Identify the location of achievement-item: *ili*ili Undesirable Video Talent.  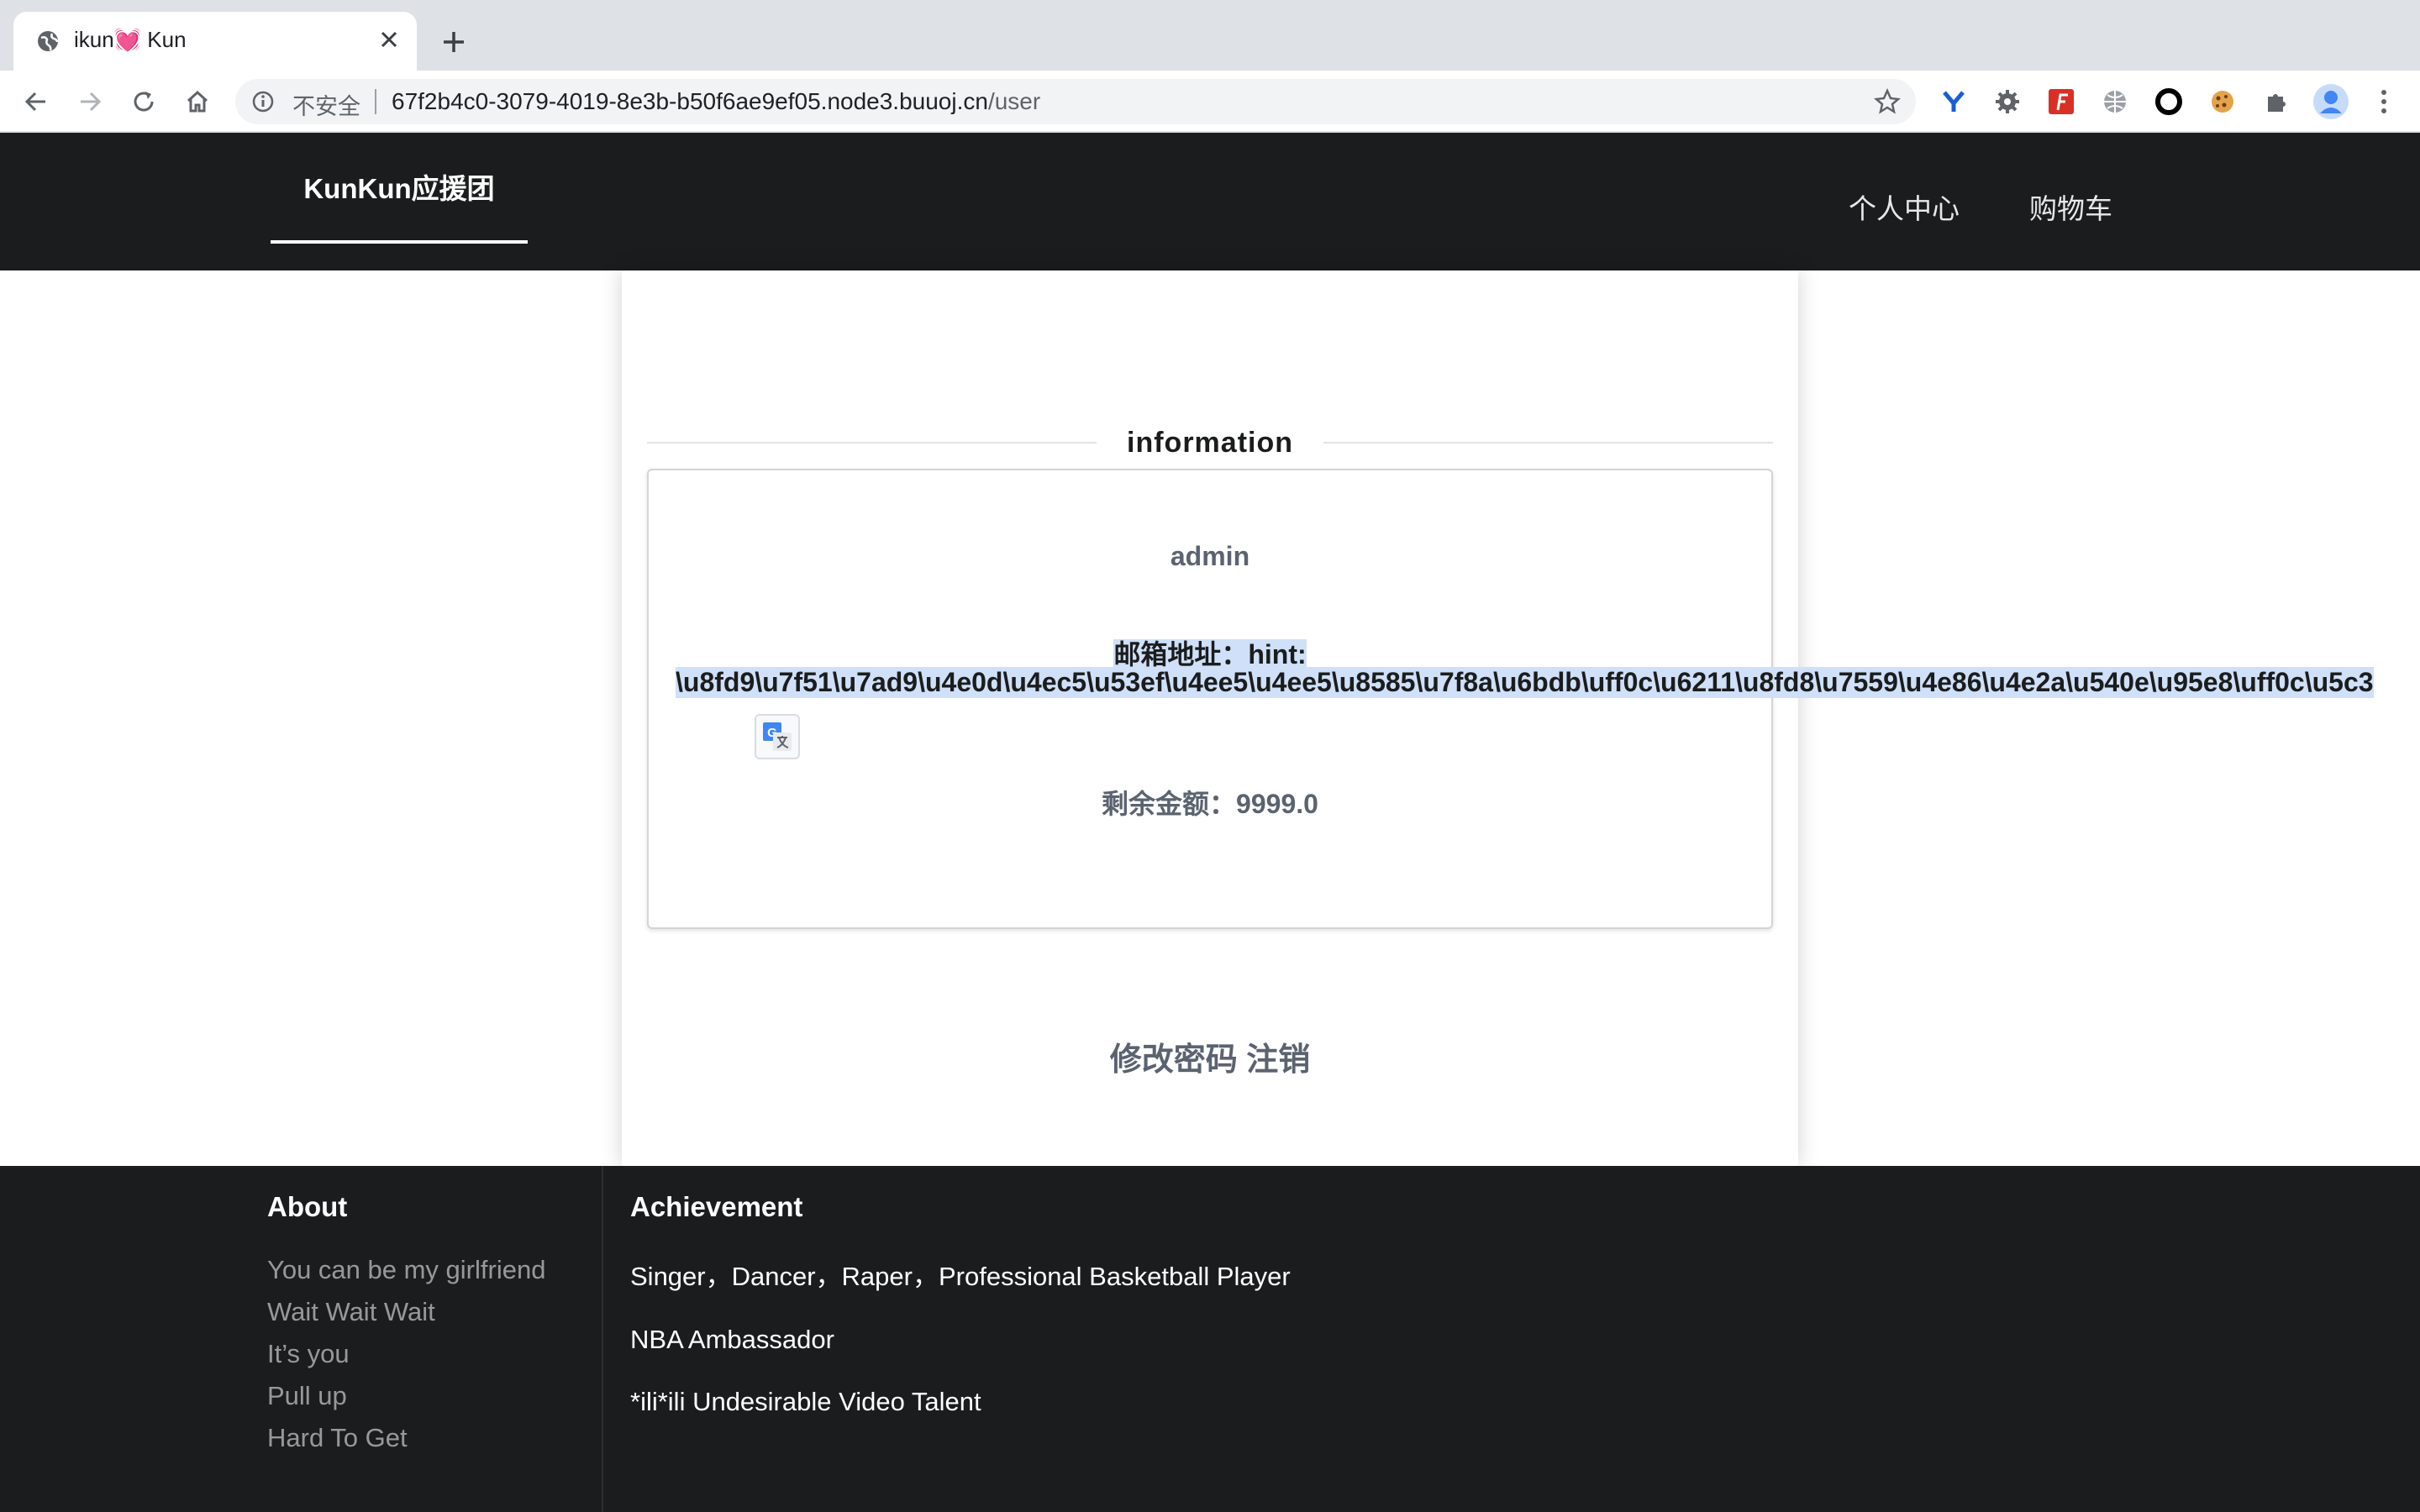
(805, 1401).